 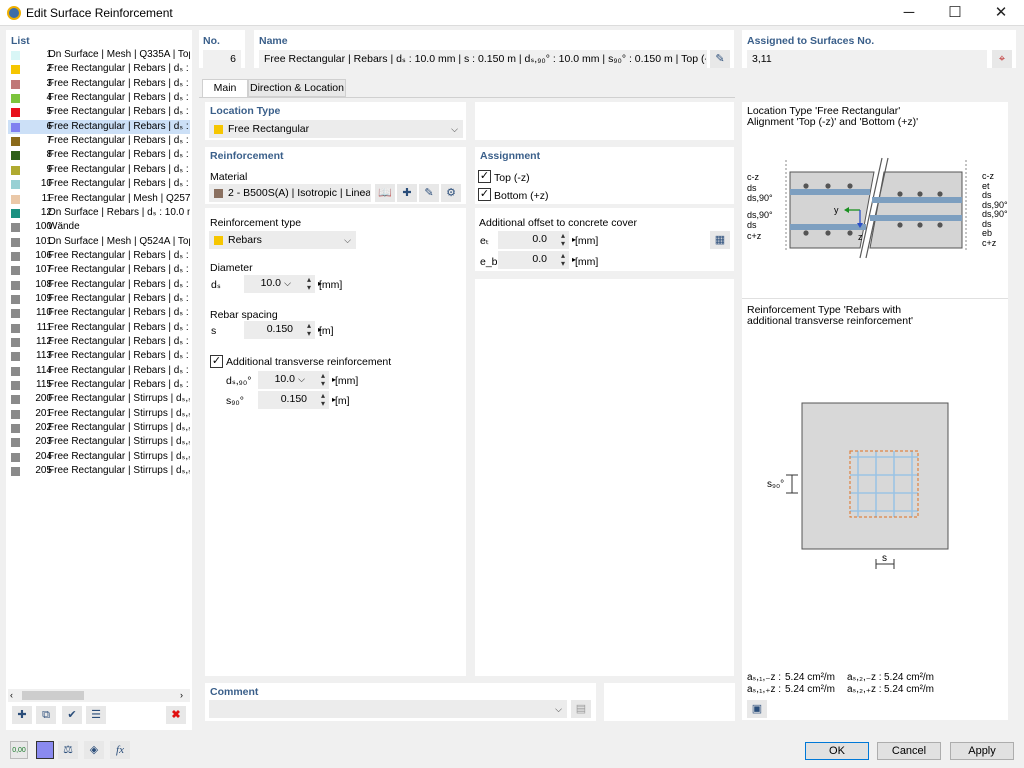 What do you see at coordinates (99, 428) in the screenshot?
I see `list-item: 202 Free Rectangular | Stirrups | dₛ,ₛₜ :` at bounding box center [99, 428].